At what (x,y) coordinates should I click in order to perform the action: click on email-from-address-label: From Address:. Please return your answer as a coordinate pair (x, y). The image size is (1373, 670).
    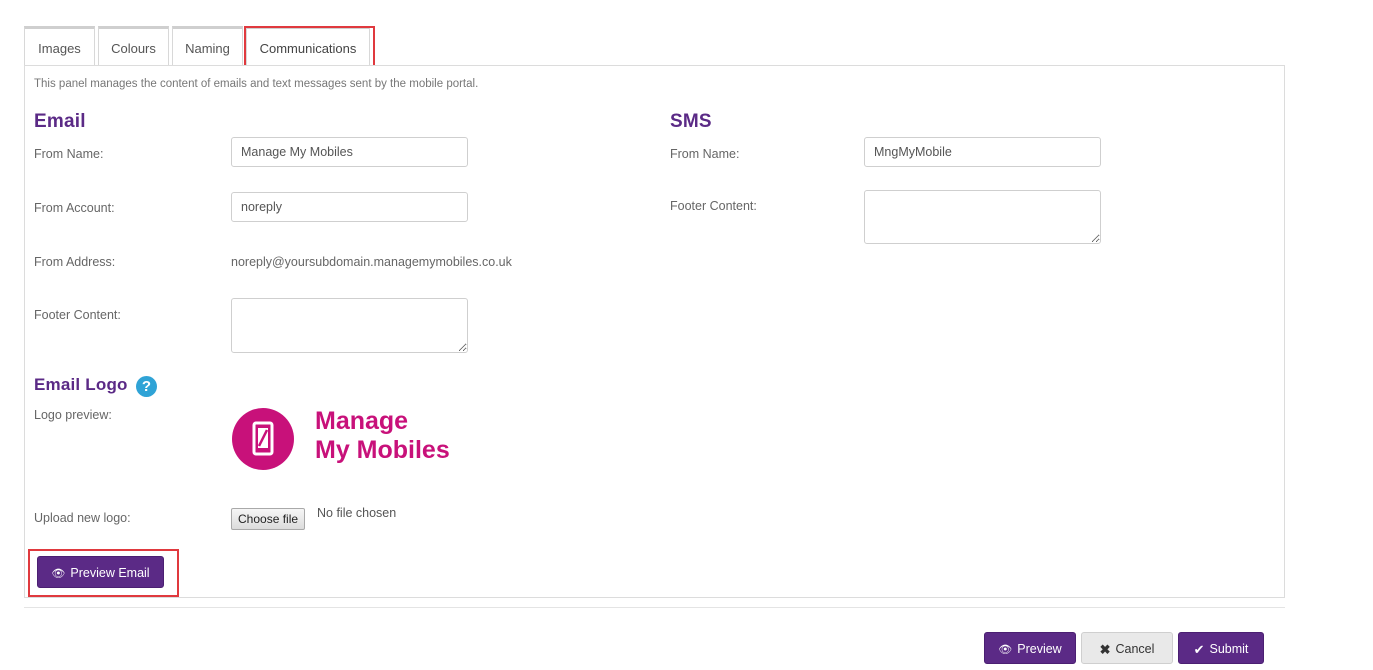
    Looking at the image, I should click on (75, 262).